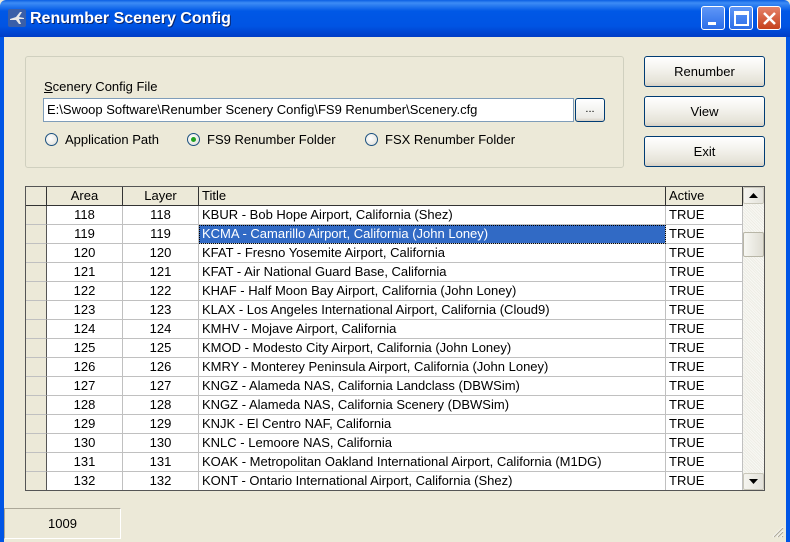  I want to click on cell-layer: 123, so click(161, 310).